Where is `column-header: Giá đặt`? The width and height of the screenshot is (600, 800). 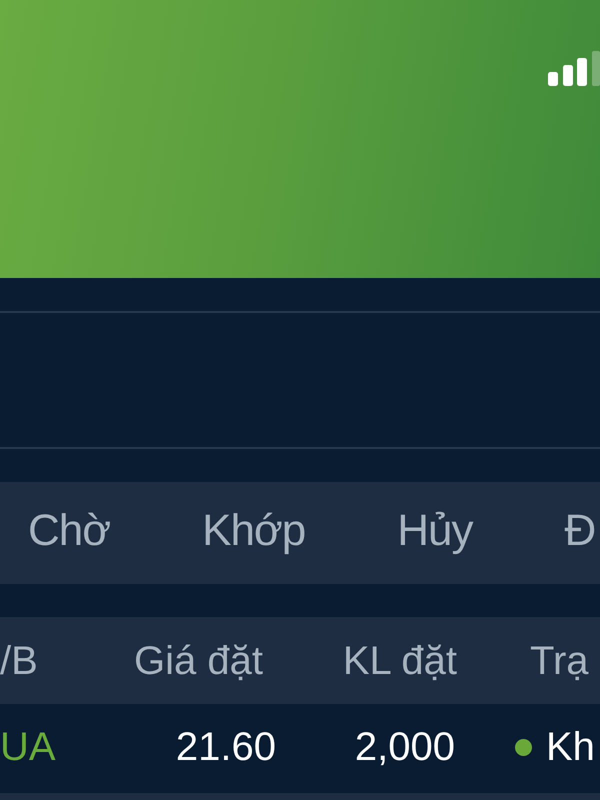
column-header: Giá đặt is located at coordinates (198, 661).